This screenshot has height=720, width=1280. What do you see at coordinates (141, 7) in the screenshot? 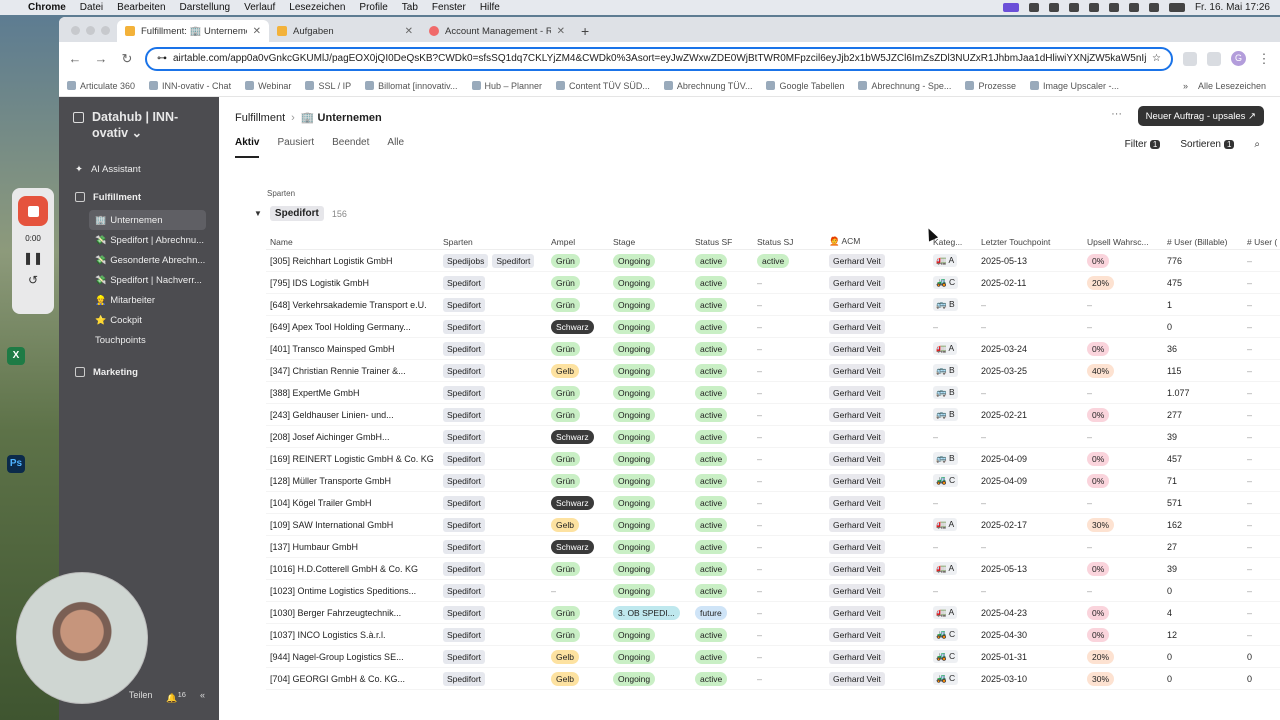
I see `menu-item: Bearbeiten` at bounding box center [141, 7].